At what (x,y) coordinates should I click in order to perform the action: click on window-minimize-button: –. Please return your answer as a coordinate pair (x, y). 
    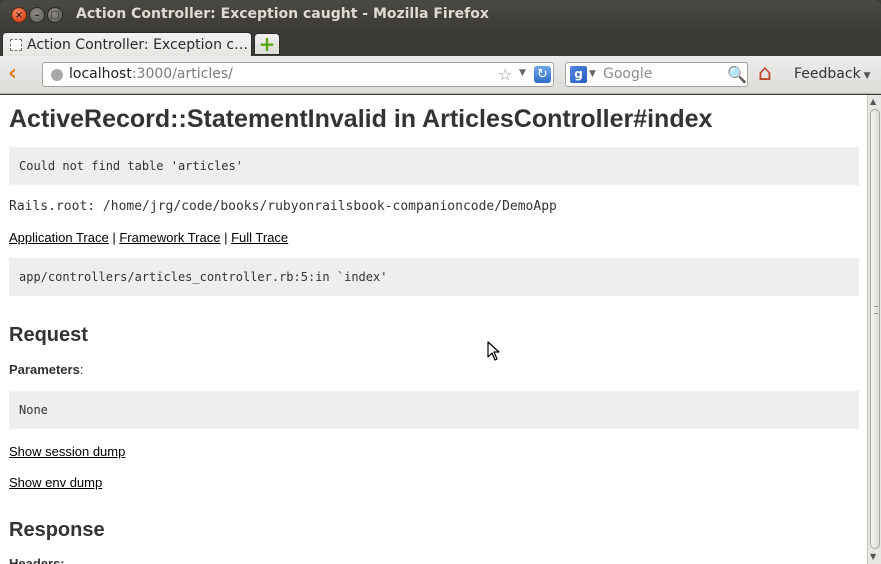
    Looking at the image, I should click on (37, 15).